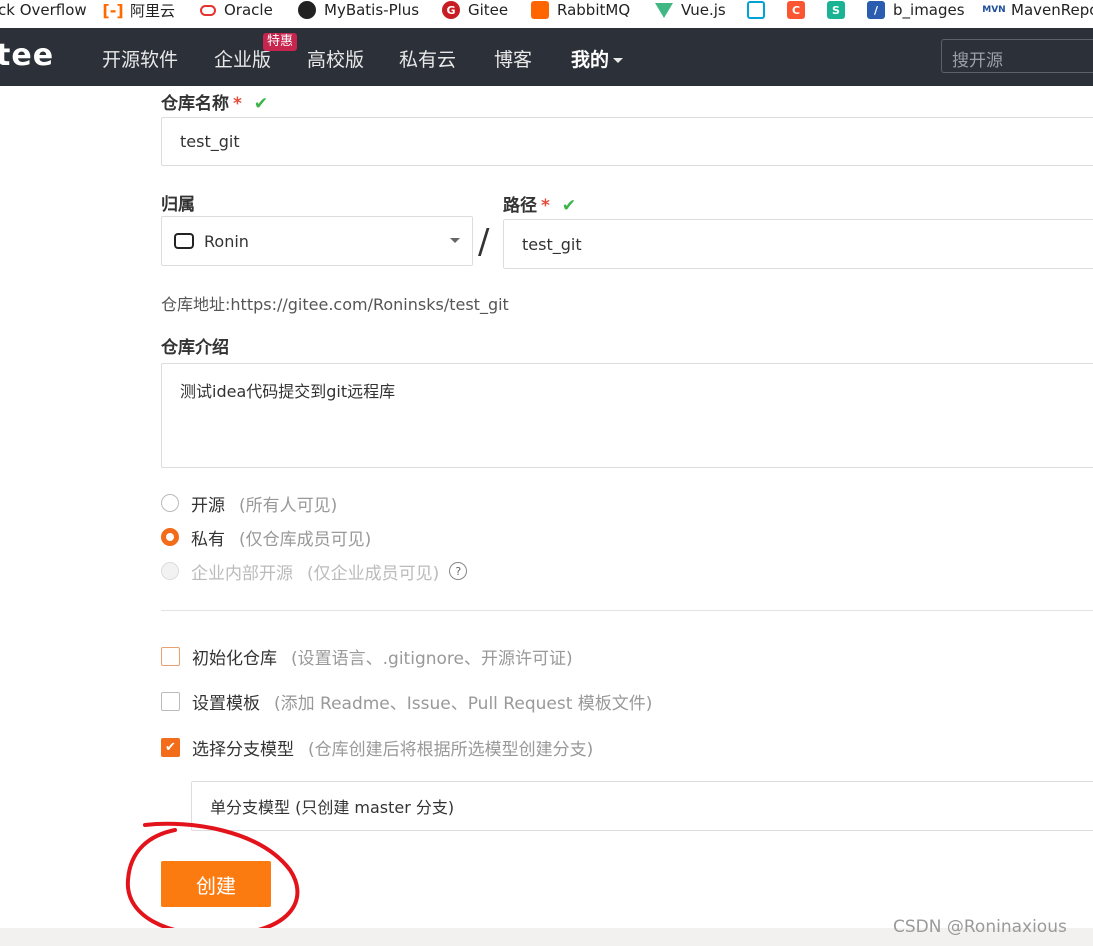 This screenshot has width=1093, height=946. I want to click on repo-address-label: 仓库地址:, so click(196, 304).